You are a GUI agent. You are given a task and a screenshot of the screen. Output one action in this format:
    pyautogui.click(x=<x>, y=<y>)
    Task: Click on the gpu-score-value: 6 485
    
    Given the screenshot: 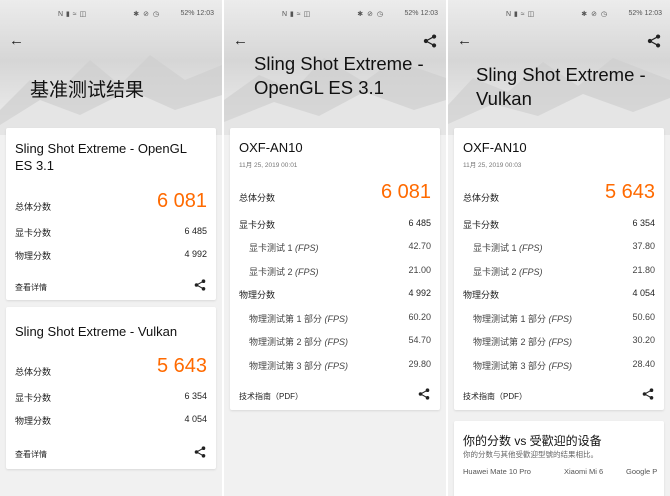 What is the action you would take?
    pyautogui.click(x=419, y=223)
    